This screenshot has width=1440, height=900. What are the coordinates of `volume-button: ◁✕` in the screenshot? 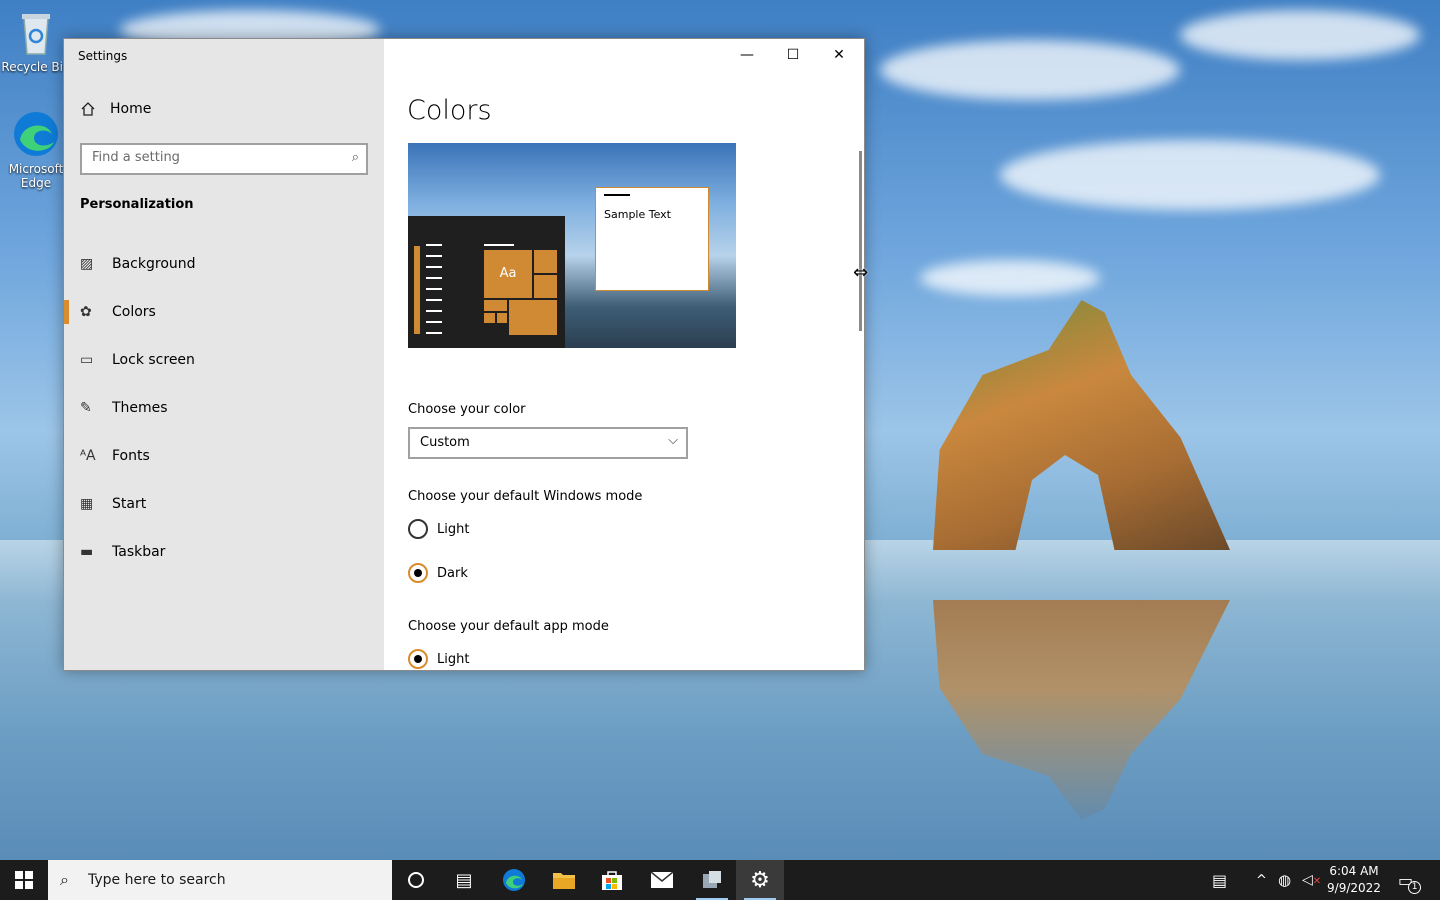 It's located at (1311, 880).